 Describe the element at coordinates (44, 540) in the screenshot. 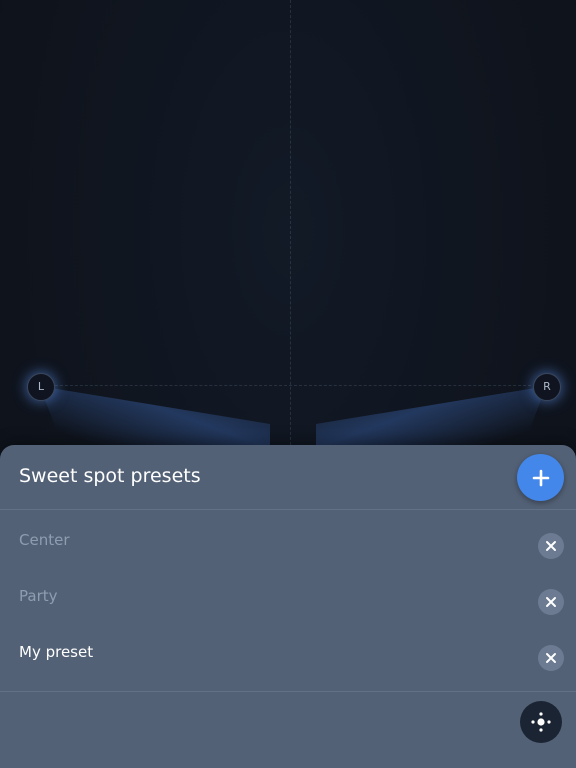

I see `preset-label: Center` at that location.